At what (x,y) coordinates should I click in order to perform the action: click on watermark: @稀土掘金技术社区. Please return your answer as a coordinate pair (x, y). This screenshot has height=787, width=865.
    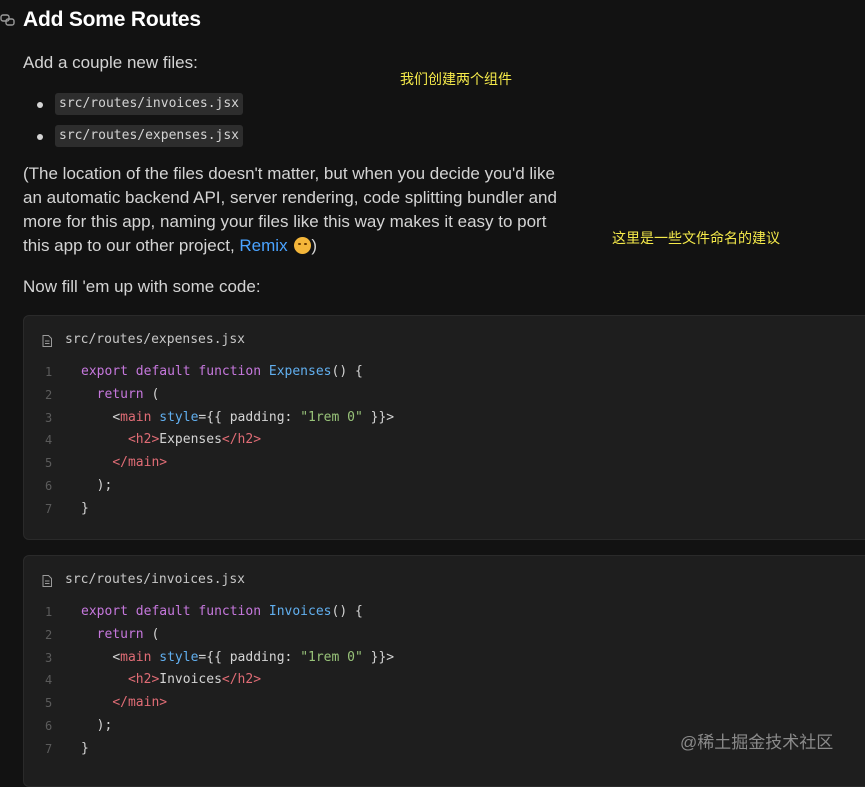
    Looking at the image, I should click on (757, 742).